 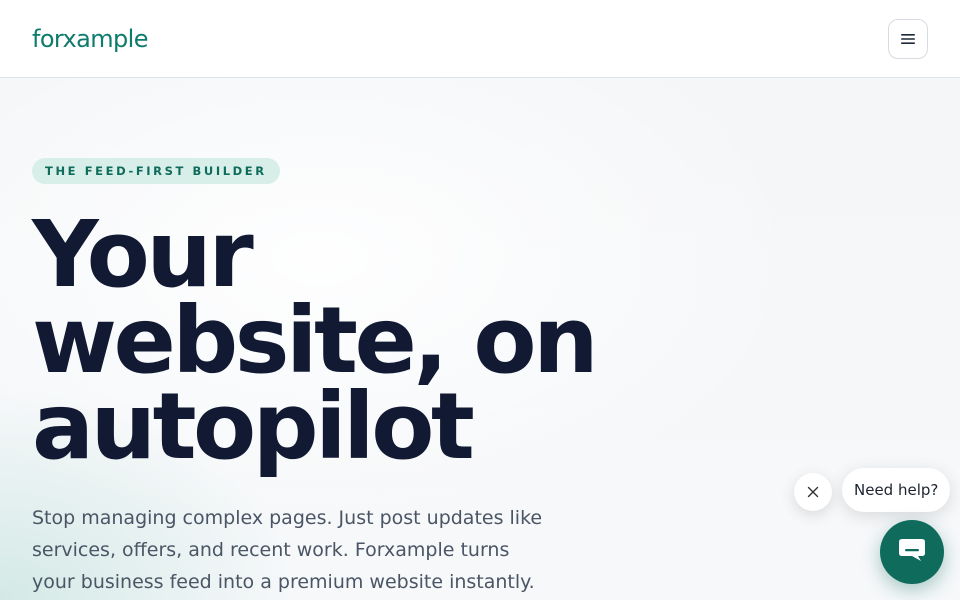 I want to click on chat-bubble-icon, so click(x=912, y=552).